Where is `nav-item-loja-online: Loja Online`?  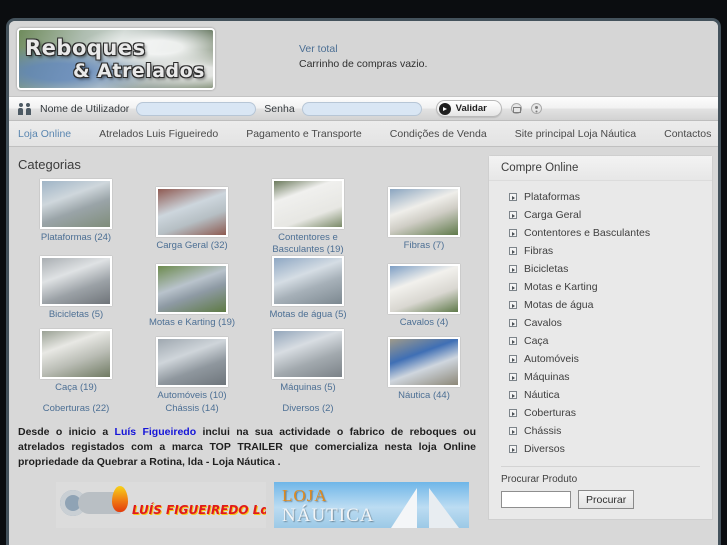
nav-item-loja-online: Loja Online is located at coordinates (44, 134).